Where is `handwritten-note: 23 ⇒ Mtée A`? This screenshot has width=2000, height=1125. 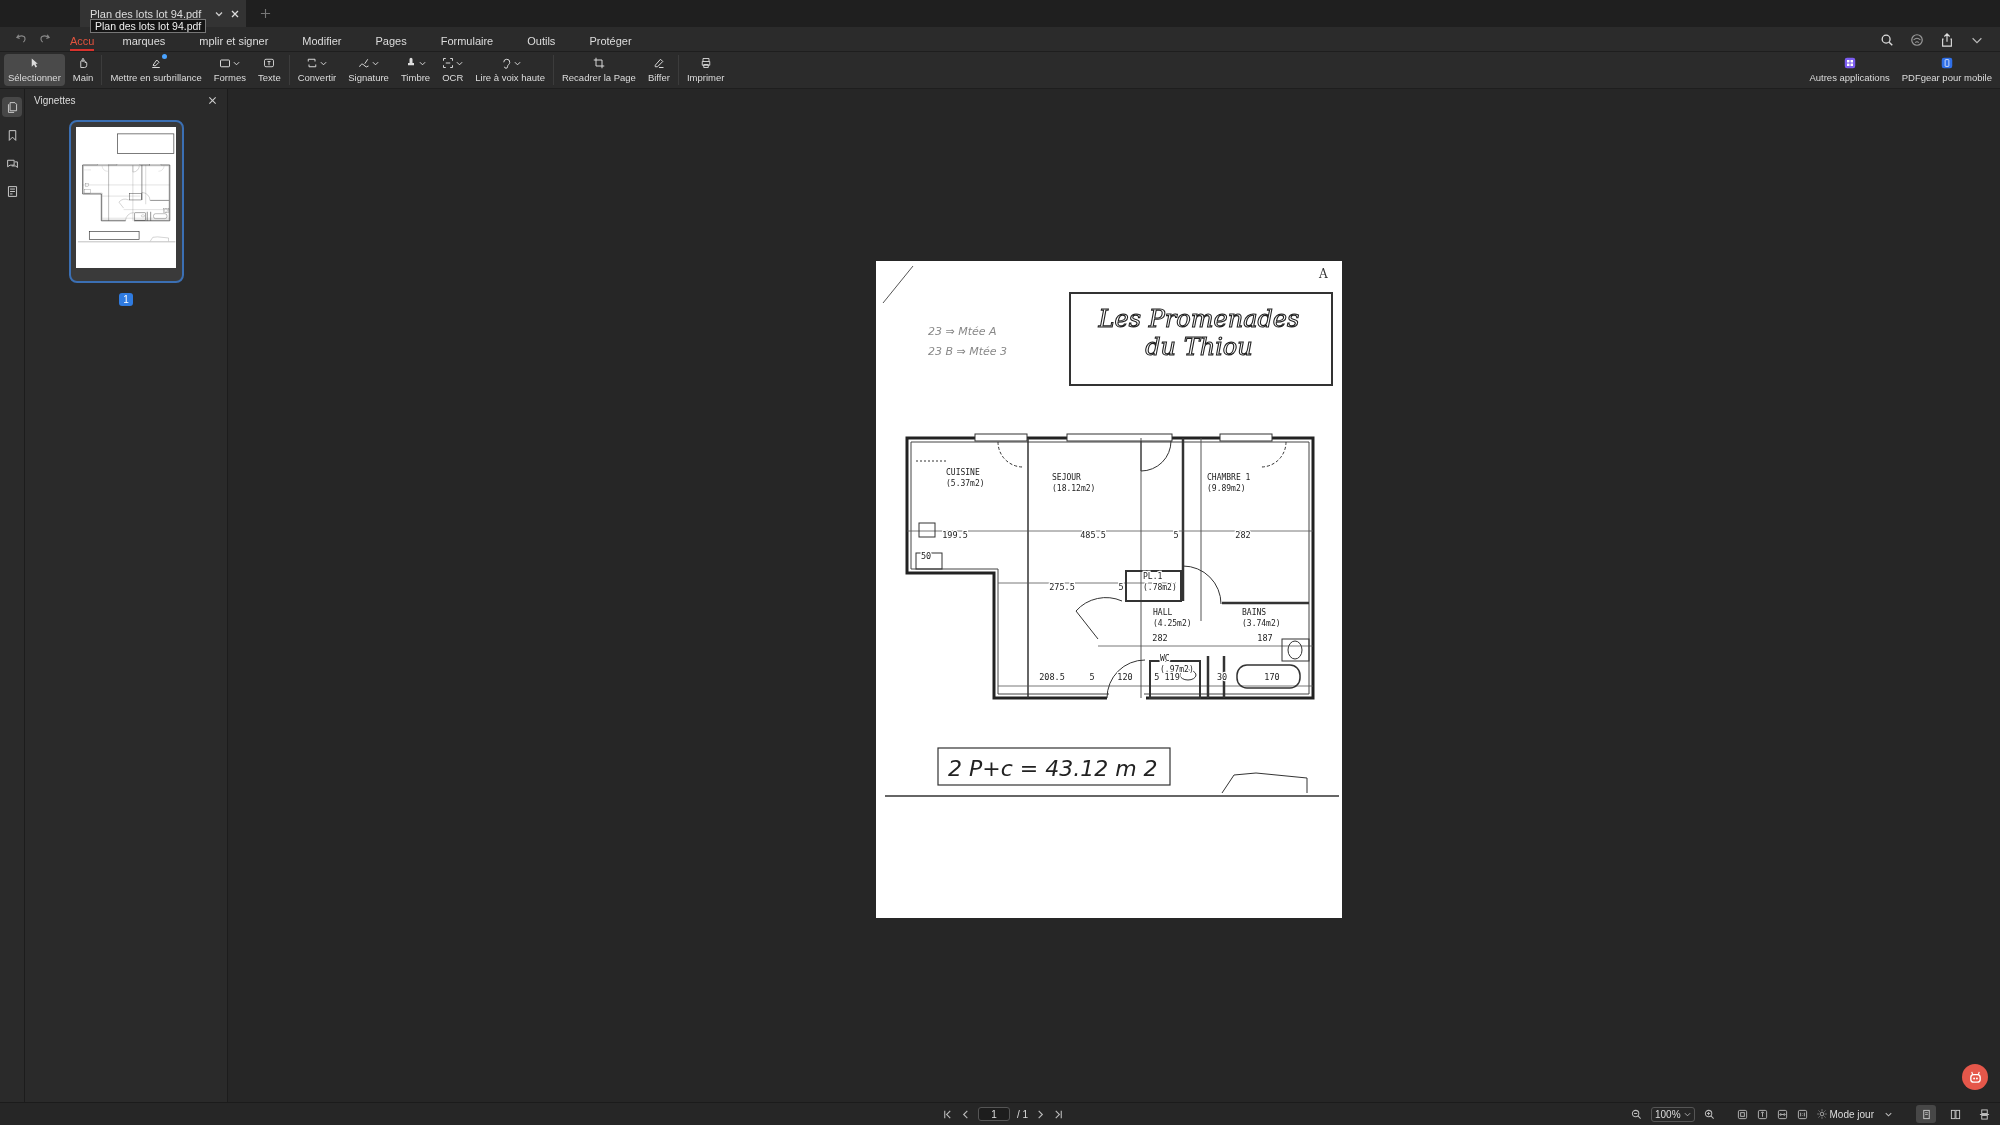 handwritten-note: 23 ⇒ Mtée A is located at coordinates (962, 331).